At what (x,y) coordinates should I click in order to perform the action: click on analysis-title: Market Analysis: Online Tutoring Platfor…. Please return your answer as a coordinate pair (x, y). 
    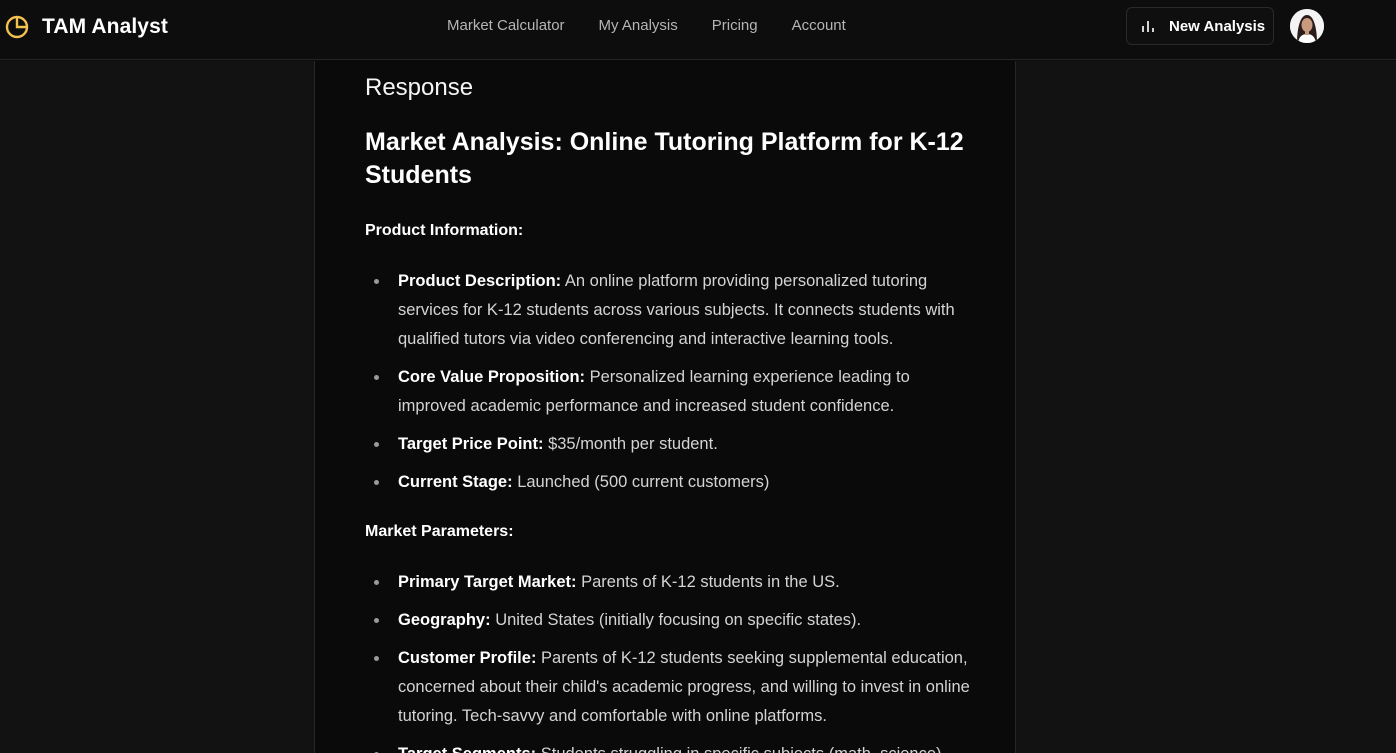
    Looking at the image, I should click on (664, 158).